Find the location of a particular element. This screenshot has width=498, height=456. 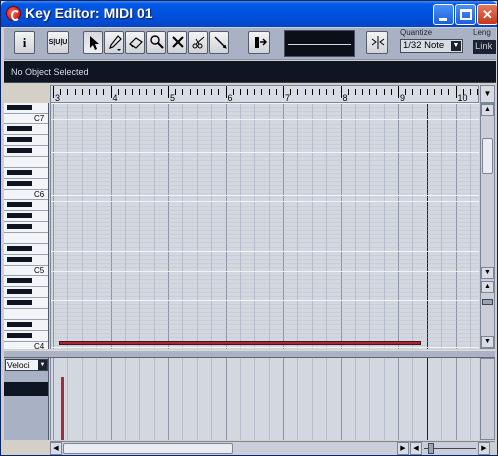

arrow-tool-button is located at coordinates (93, 42).